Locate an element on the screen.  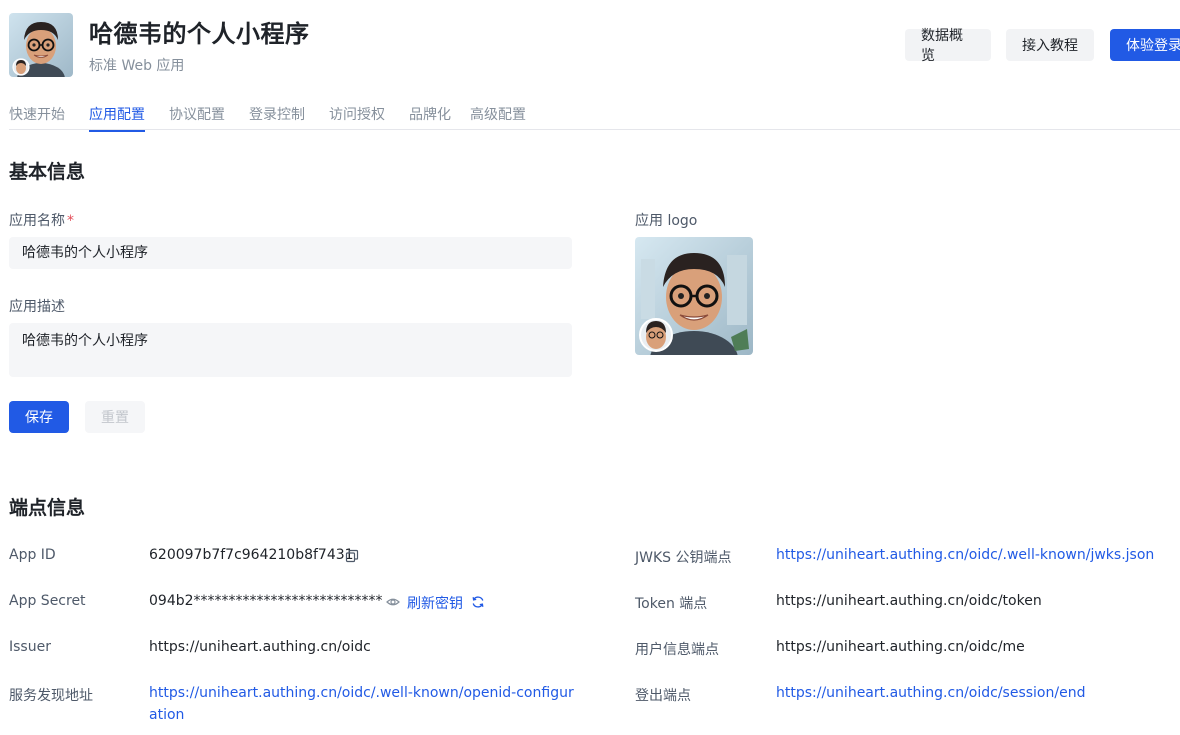
required-mark: * is located at coordinates (70, 221).